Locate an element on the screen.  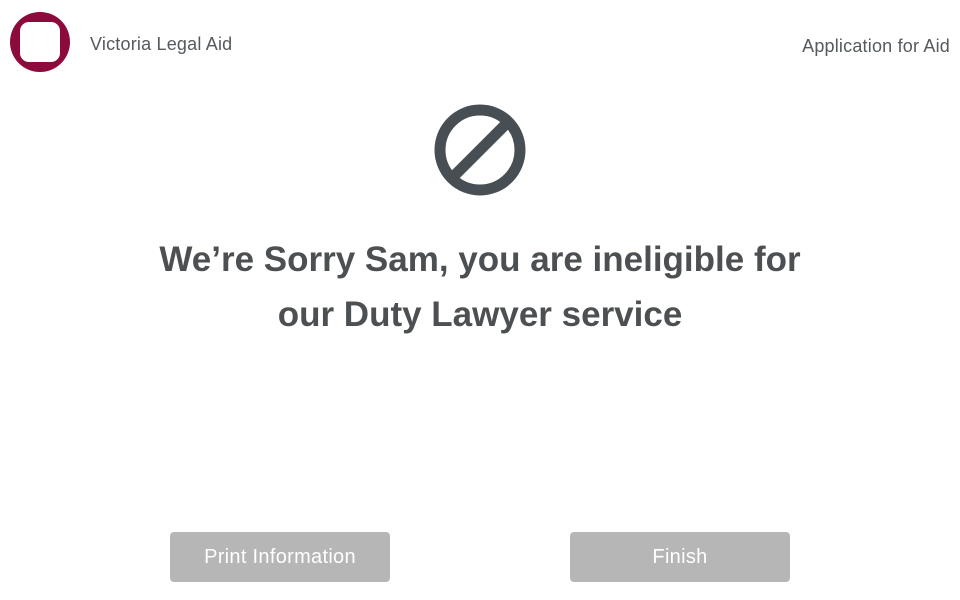
organization-name: Victoria Legal Aid is located at coordinates (161, 44).